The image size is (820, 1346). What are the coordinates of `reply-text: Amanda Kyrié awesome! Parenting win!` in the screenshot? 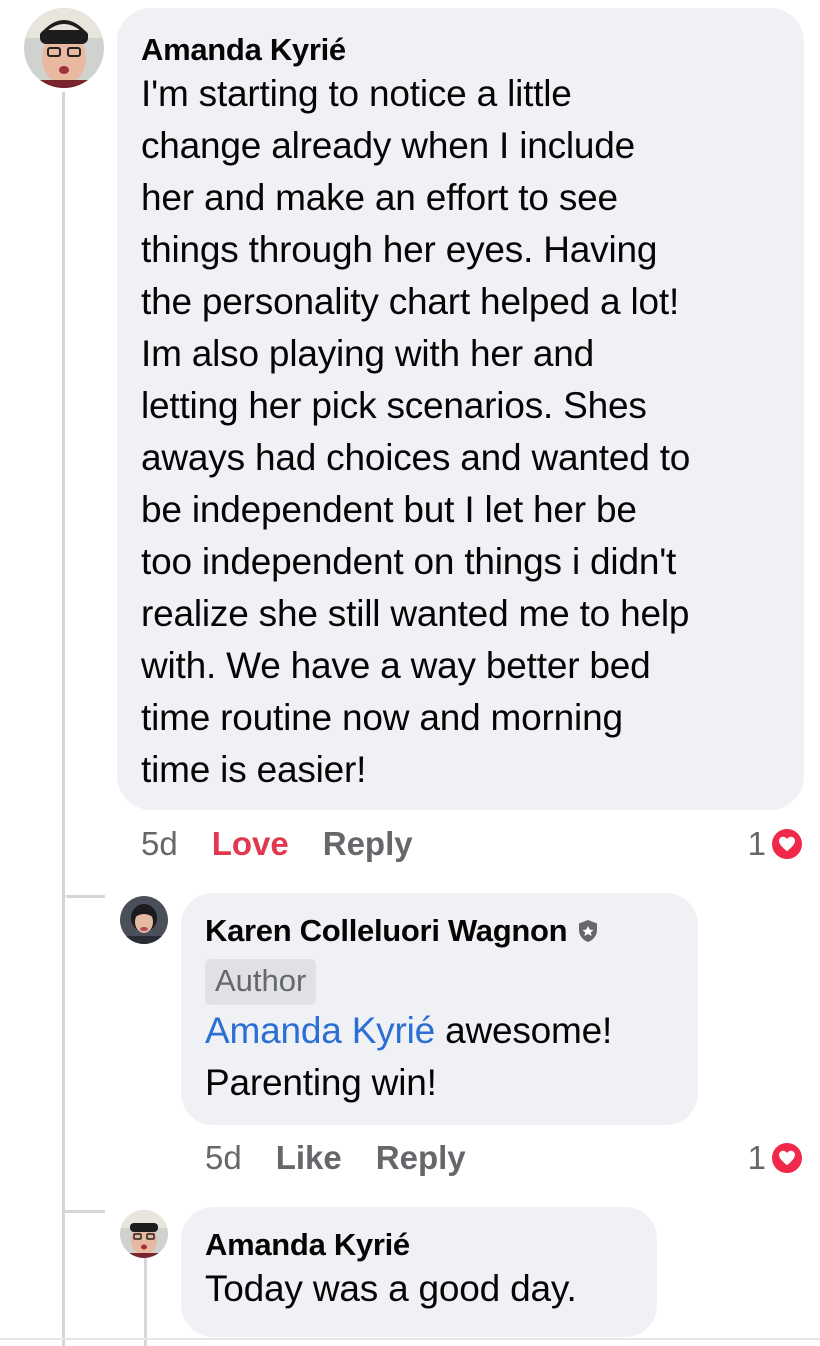 It's located at (439, 1057).